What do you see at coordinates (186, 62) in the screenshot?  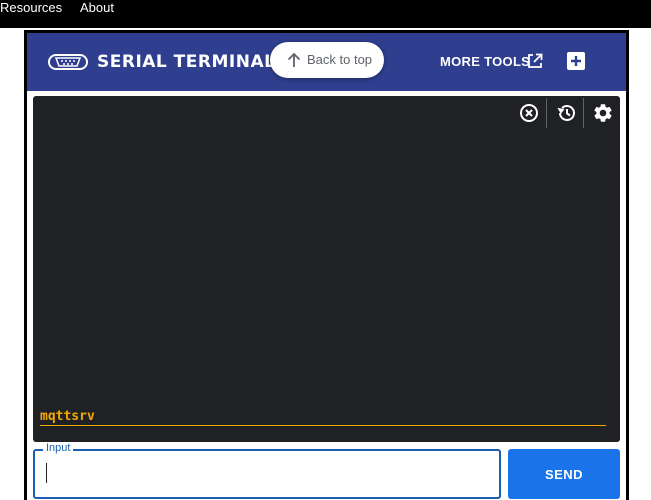 I see `app-title: SERIAL TERMINAL` at bounding box center [186, 62].